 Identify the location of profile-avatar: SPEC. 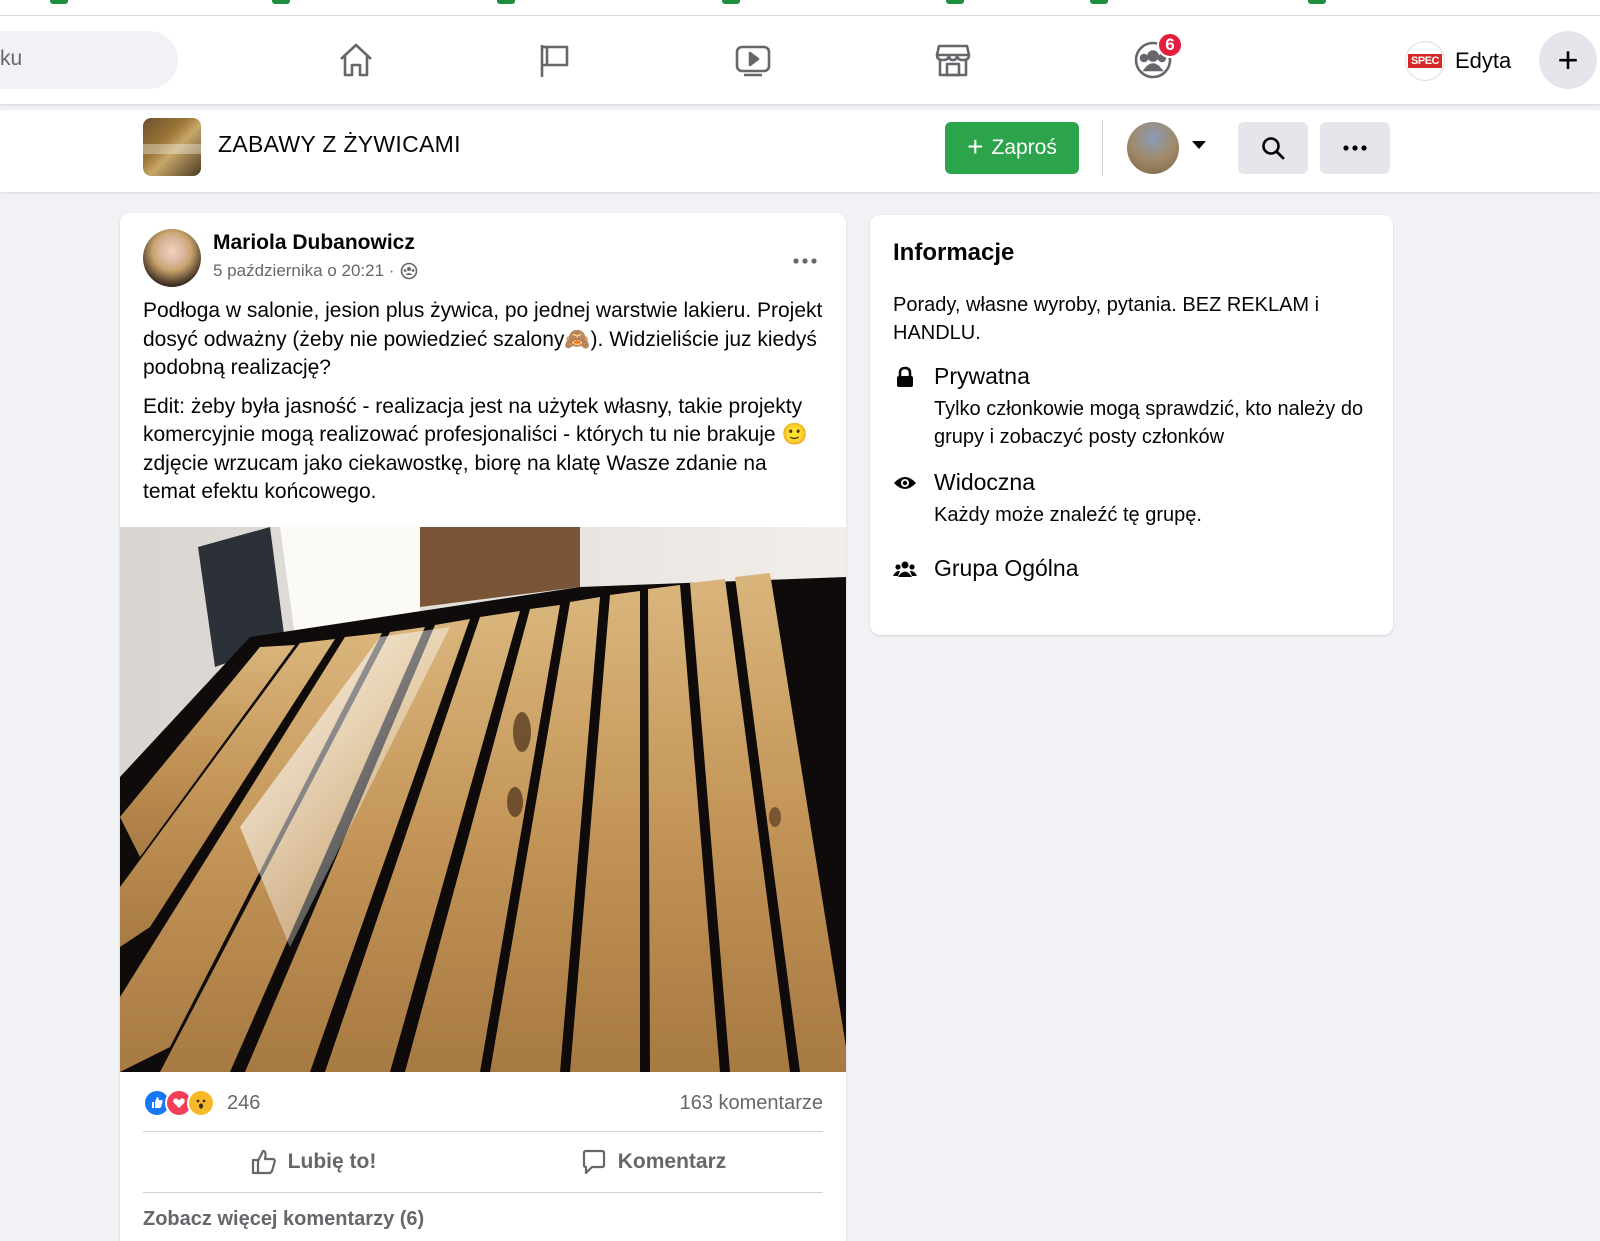
(1425, 61).